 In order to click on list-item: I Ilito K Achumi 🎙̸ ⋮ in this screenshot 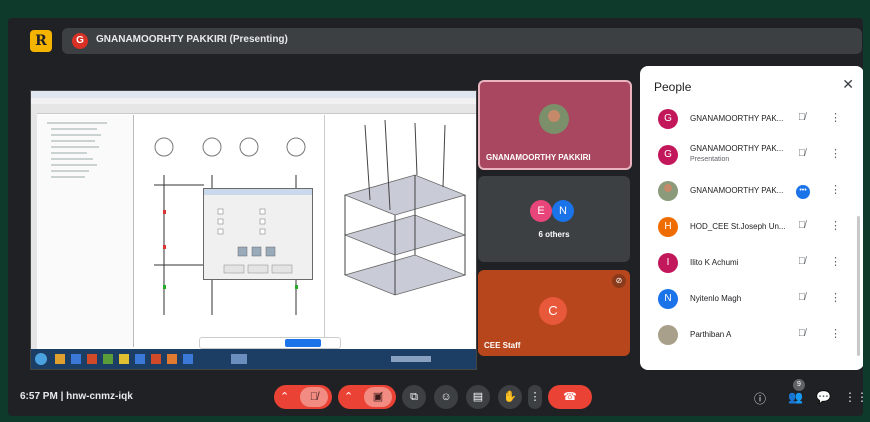, I will do `click(750, 264)`.